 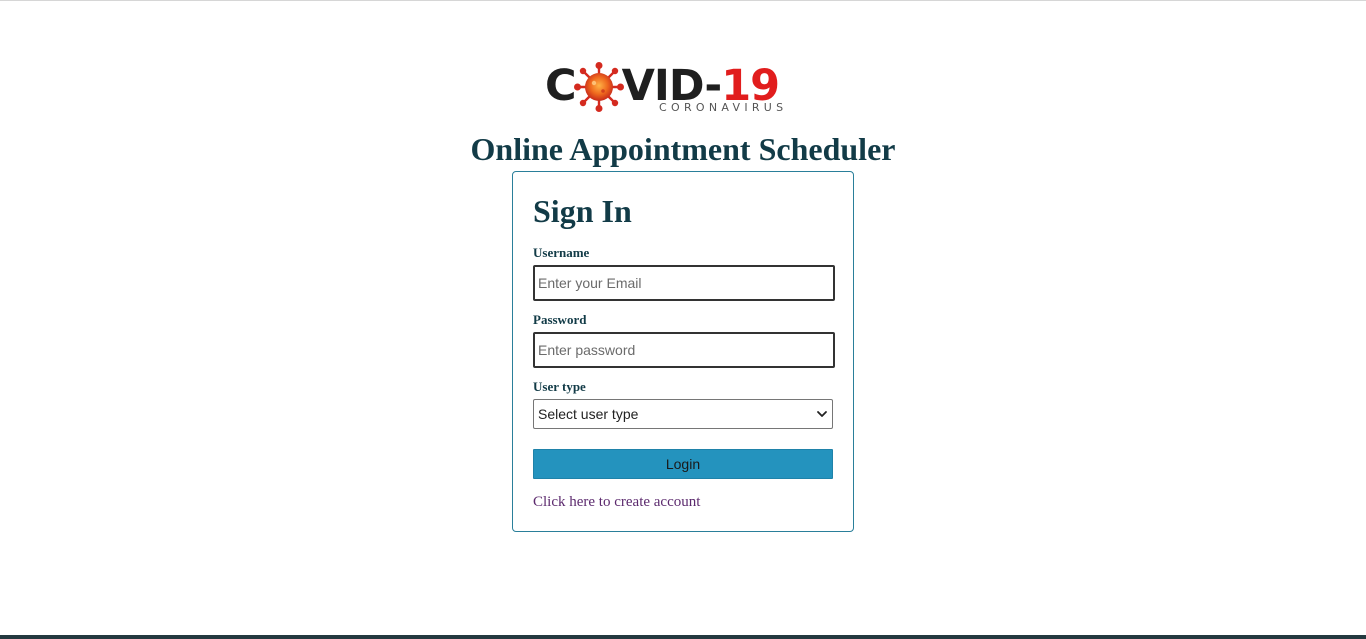 I want to click on create-account-link: Click here to create account, so click(x=616, y=502).